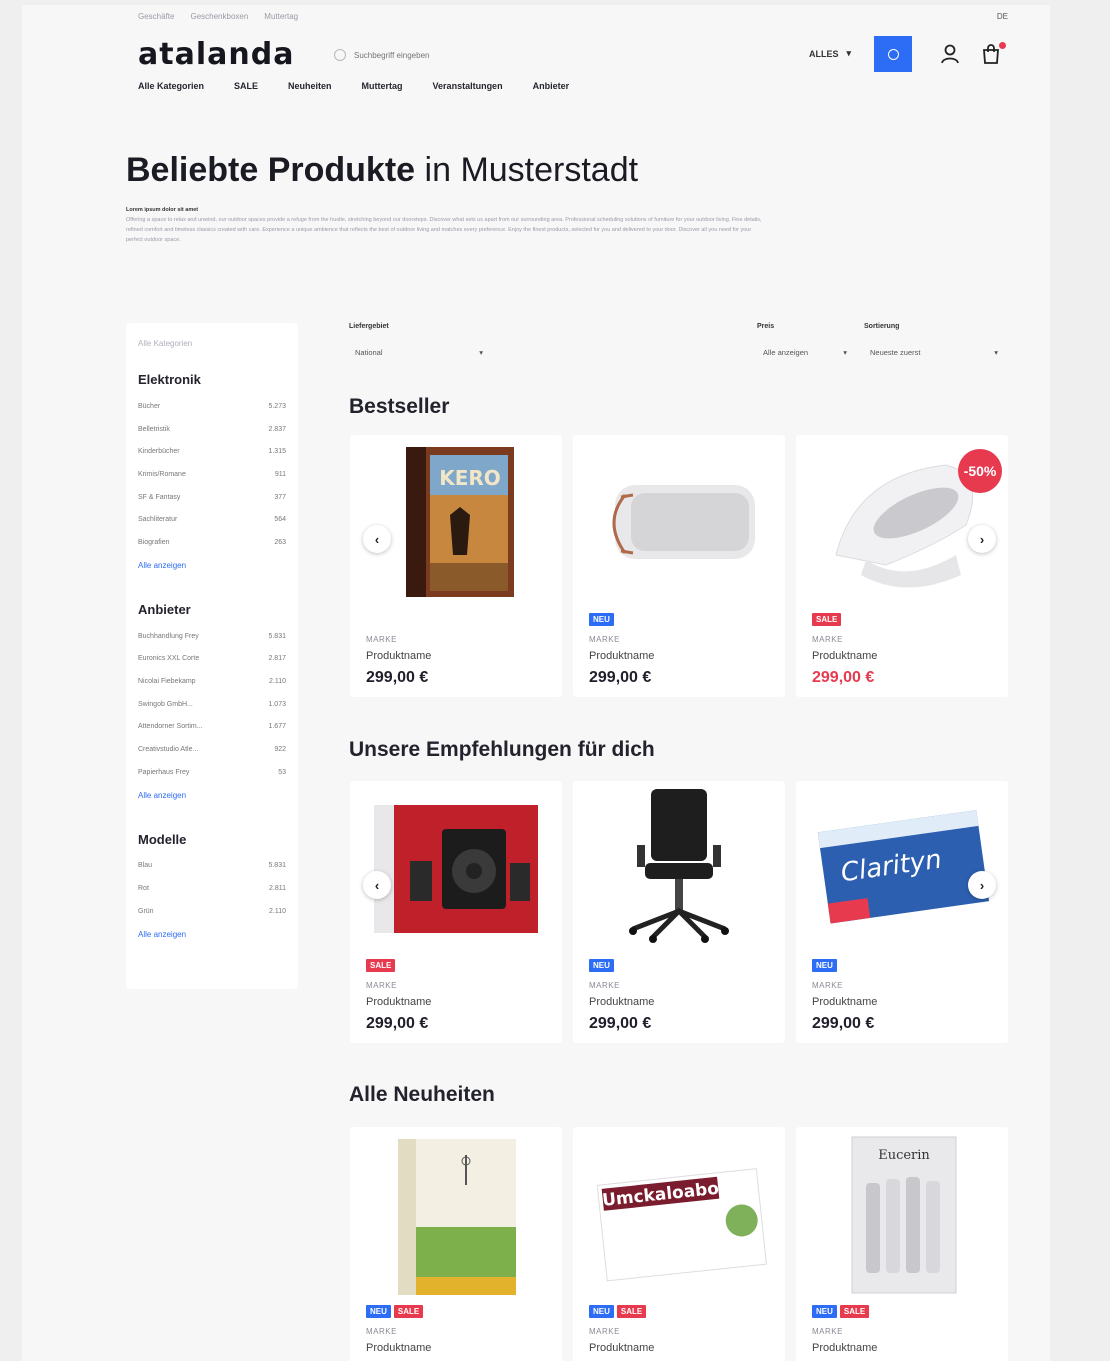 The height and width of the screenshot is (1361, 1110). Describe the element at coordinates (212, 406) in the screenshot. I see `sidebar-filter-item: Bücher 5.273` at that location.